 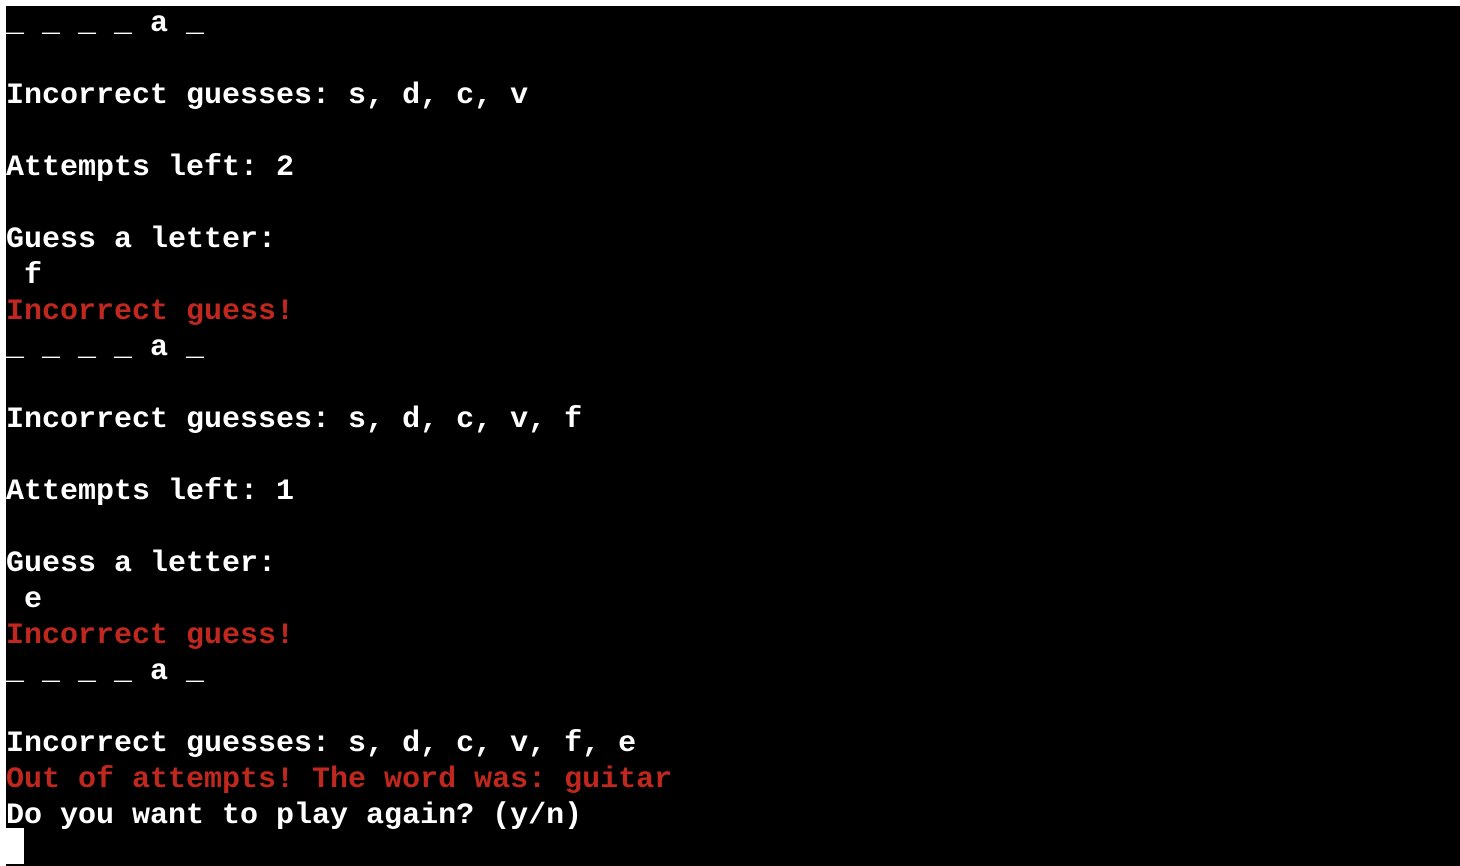 What do you see at coordinates (294, 816) in the screenshot?
I see `play-again-prompt: Do you want to play again? (y/n)` at bounding box center [294, 816].